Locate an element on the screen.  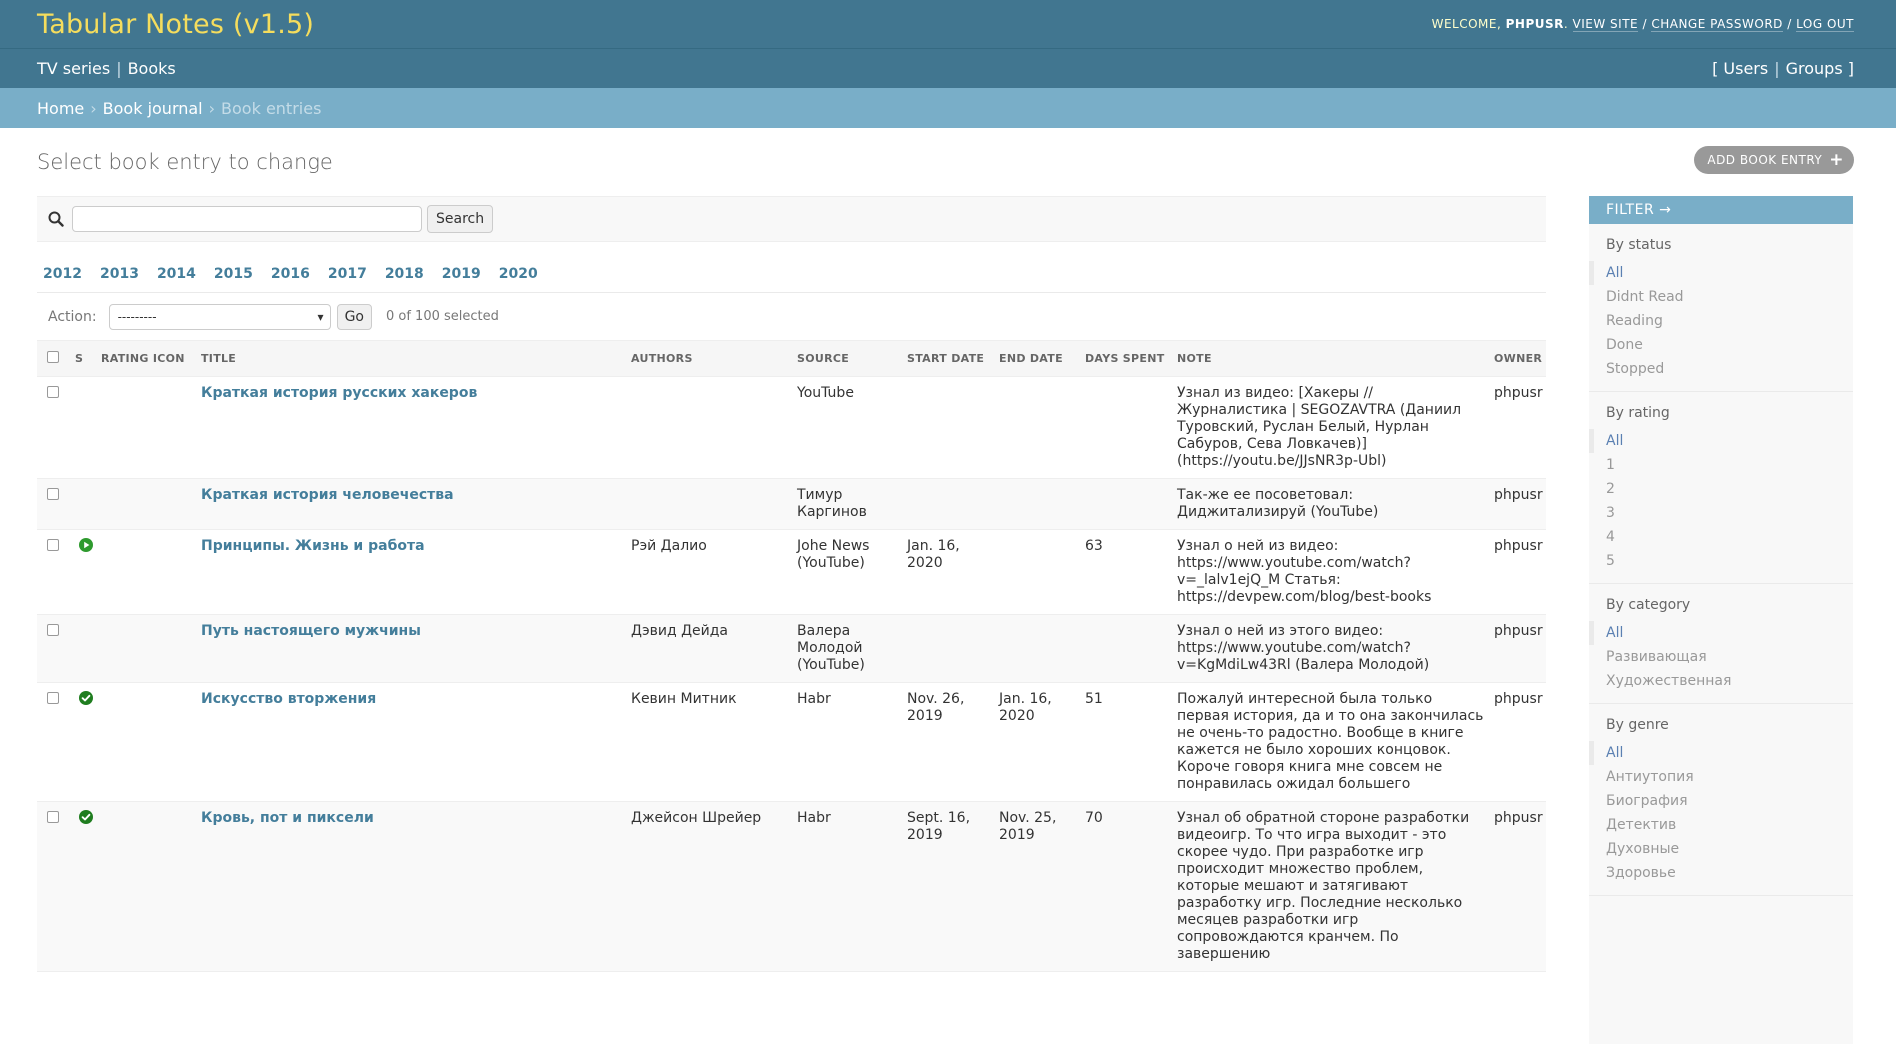
days-spent-cell: 51 is located at coordinates (1127, 742).